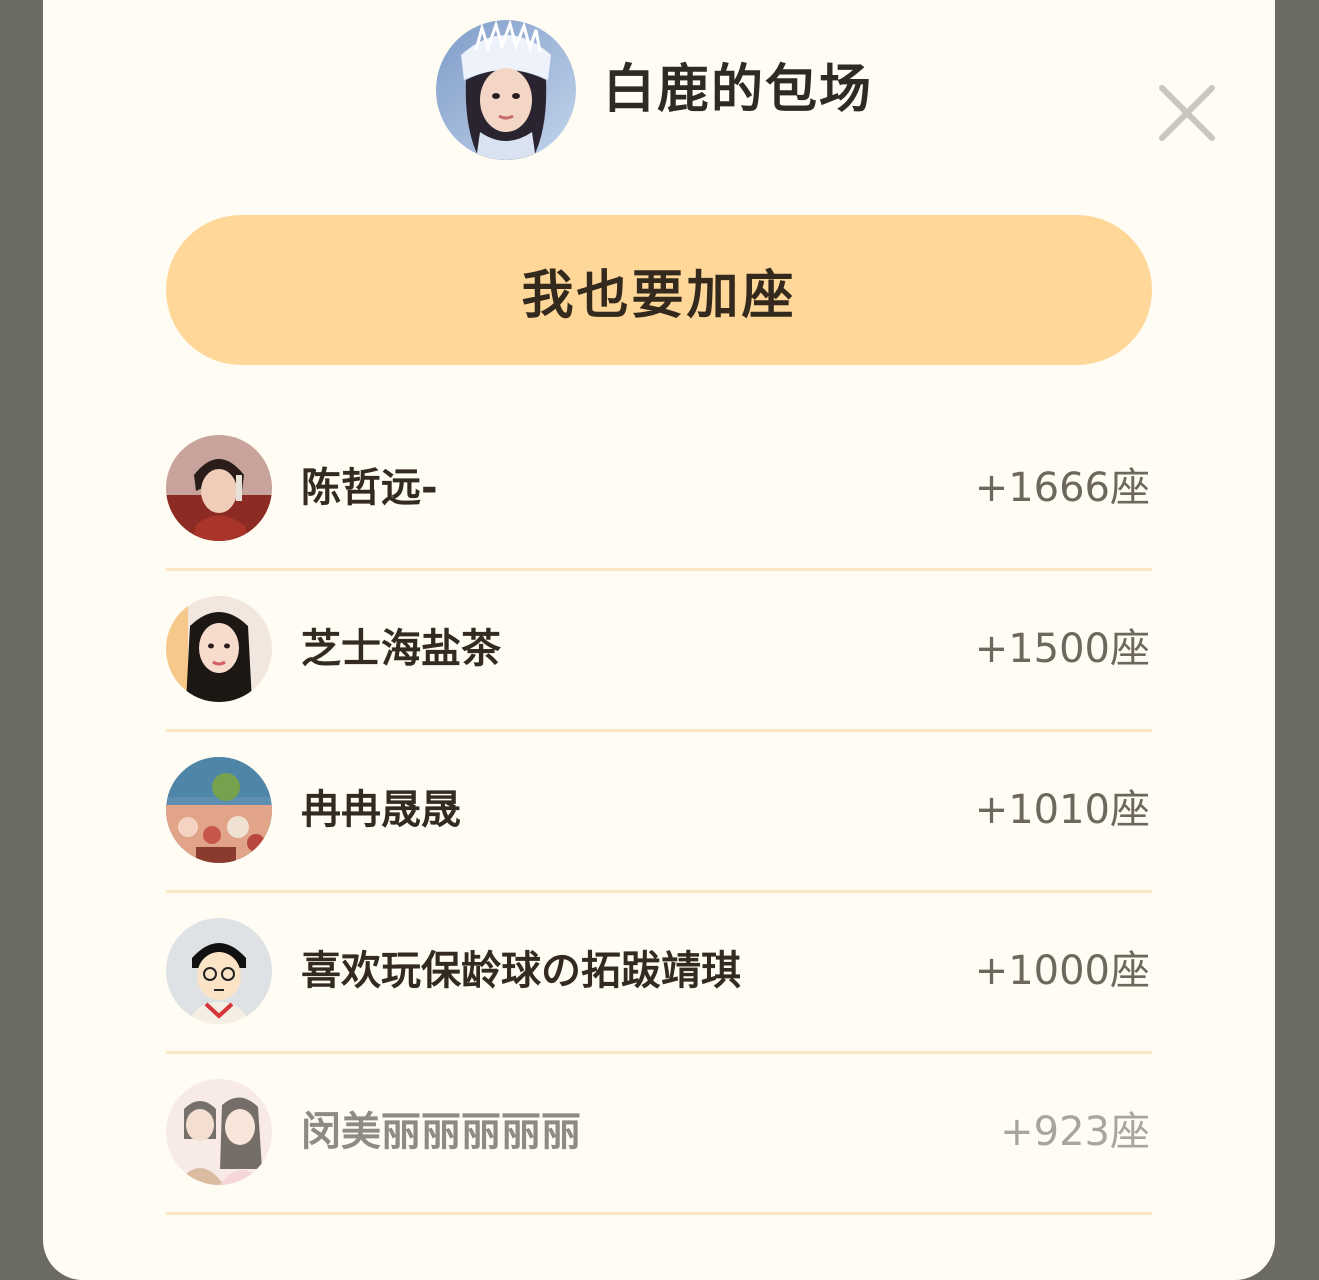 This screenshot has width=1319, height=1280. Describe the element at coordinates (1187, 113) in the screenshot. I see `close-icon` at that location.